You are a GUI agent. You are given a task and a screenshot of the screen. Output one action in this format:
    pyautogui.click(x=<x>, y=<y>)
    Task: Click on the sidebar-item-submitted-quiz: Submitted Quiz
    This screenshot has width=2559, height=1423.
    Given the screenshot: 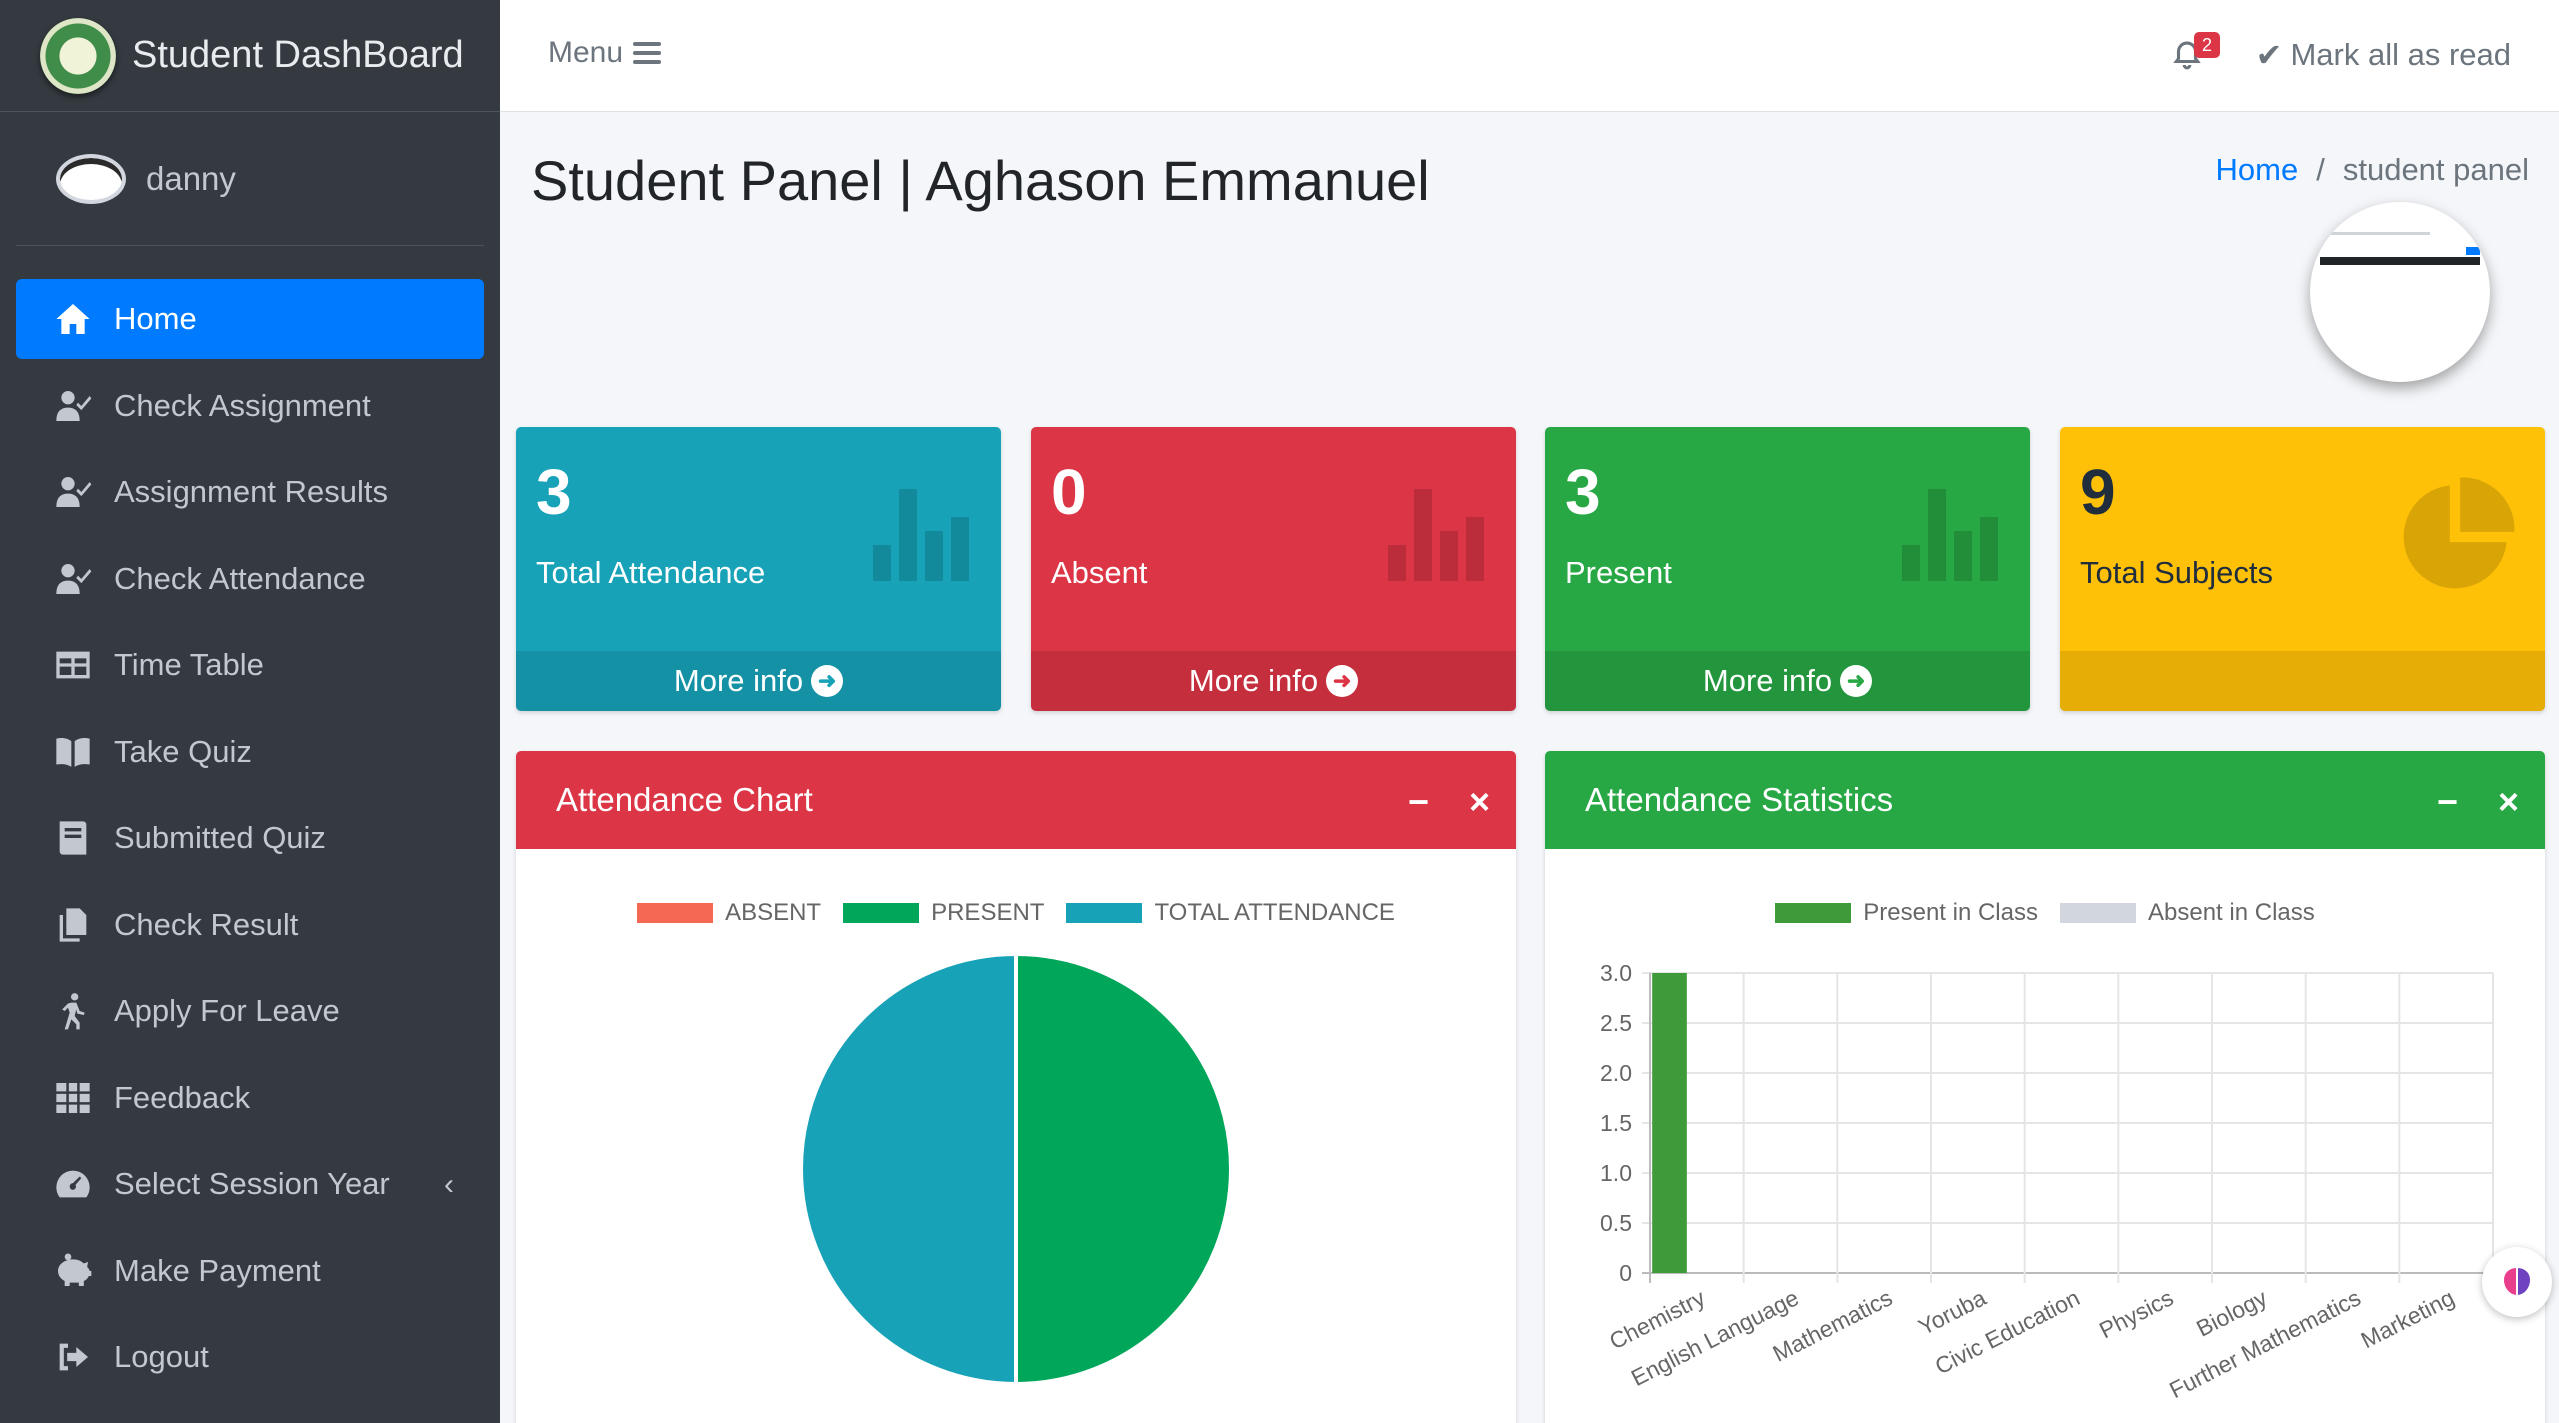 What is the action you would take?
    pyautogui.click(x=250, y=838)
    